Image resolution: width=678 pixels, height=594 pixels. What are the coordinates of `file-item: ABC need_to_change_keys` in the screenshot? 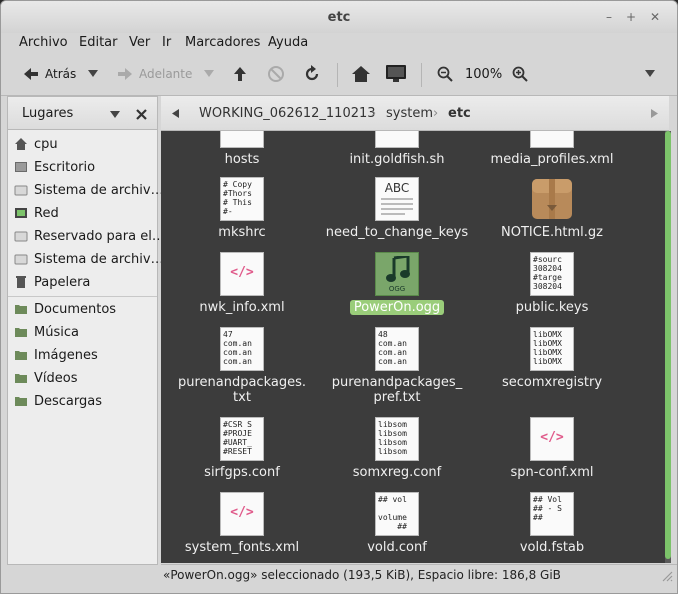 It's located at (397, 208).